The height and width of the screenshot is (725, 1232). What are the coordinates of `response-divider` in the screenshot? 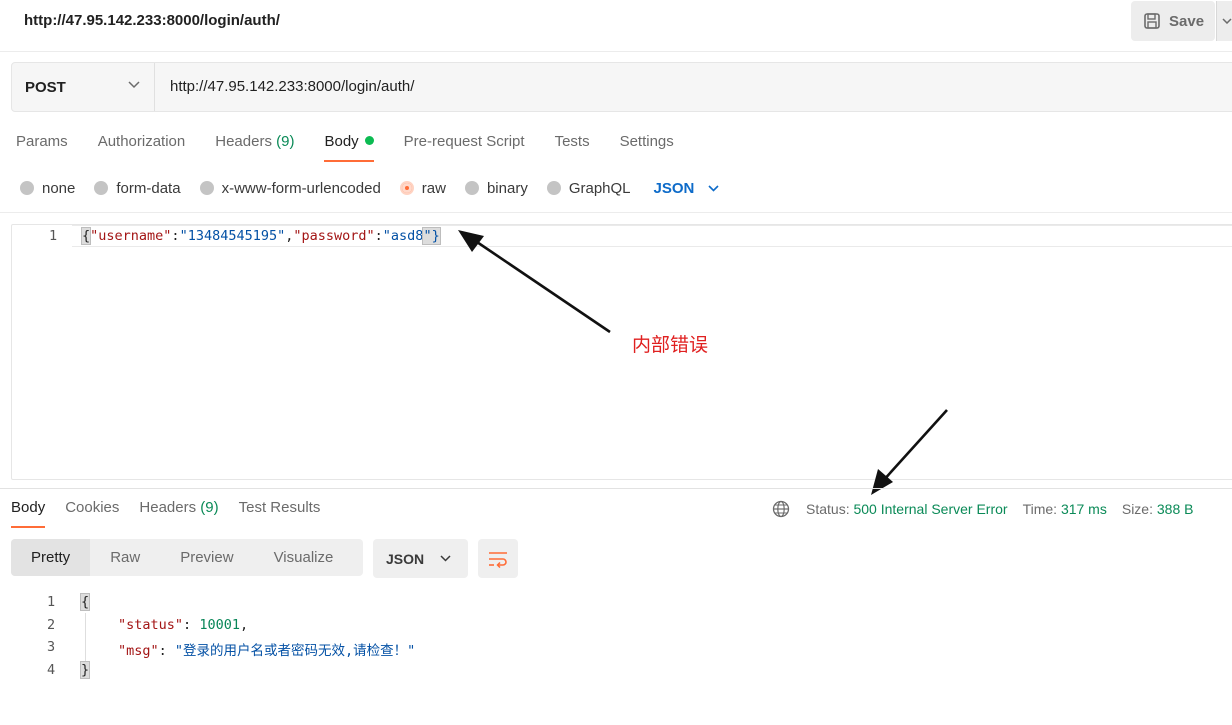 It's located at (616, 488).